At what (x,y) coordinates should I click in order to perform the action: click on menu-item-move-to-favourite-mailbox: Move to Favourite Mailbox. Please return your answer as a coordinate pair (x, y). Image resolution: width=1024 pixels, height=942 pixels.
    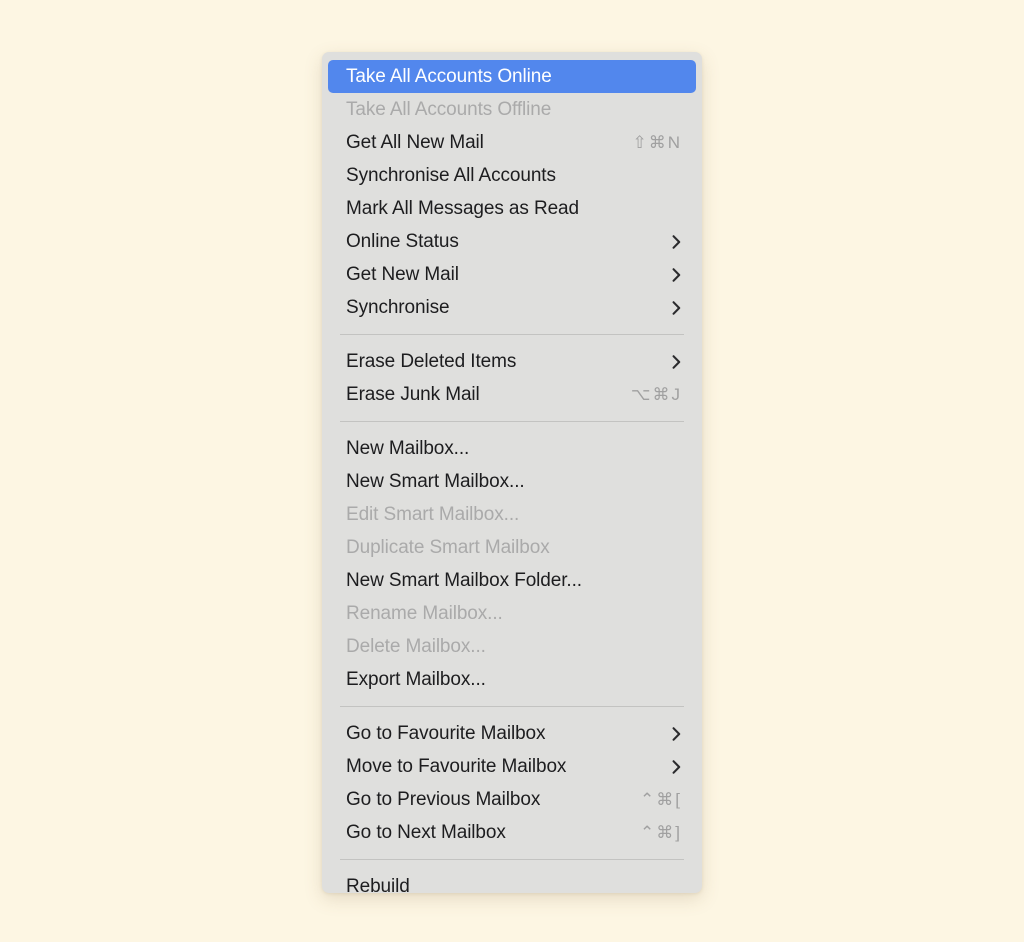
    Looking at the image, I should click on (512, 766).